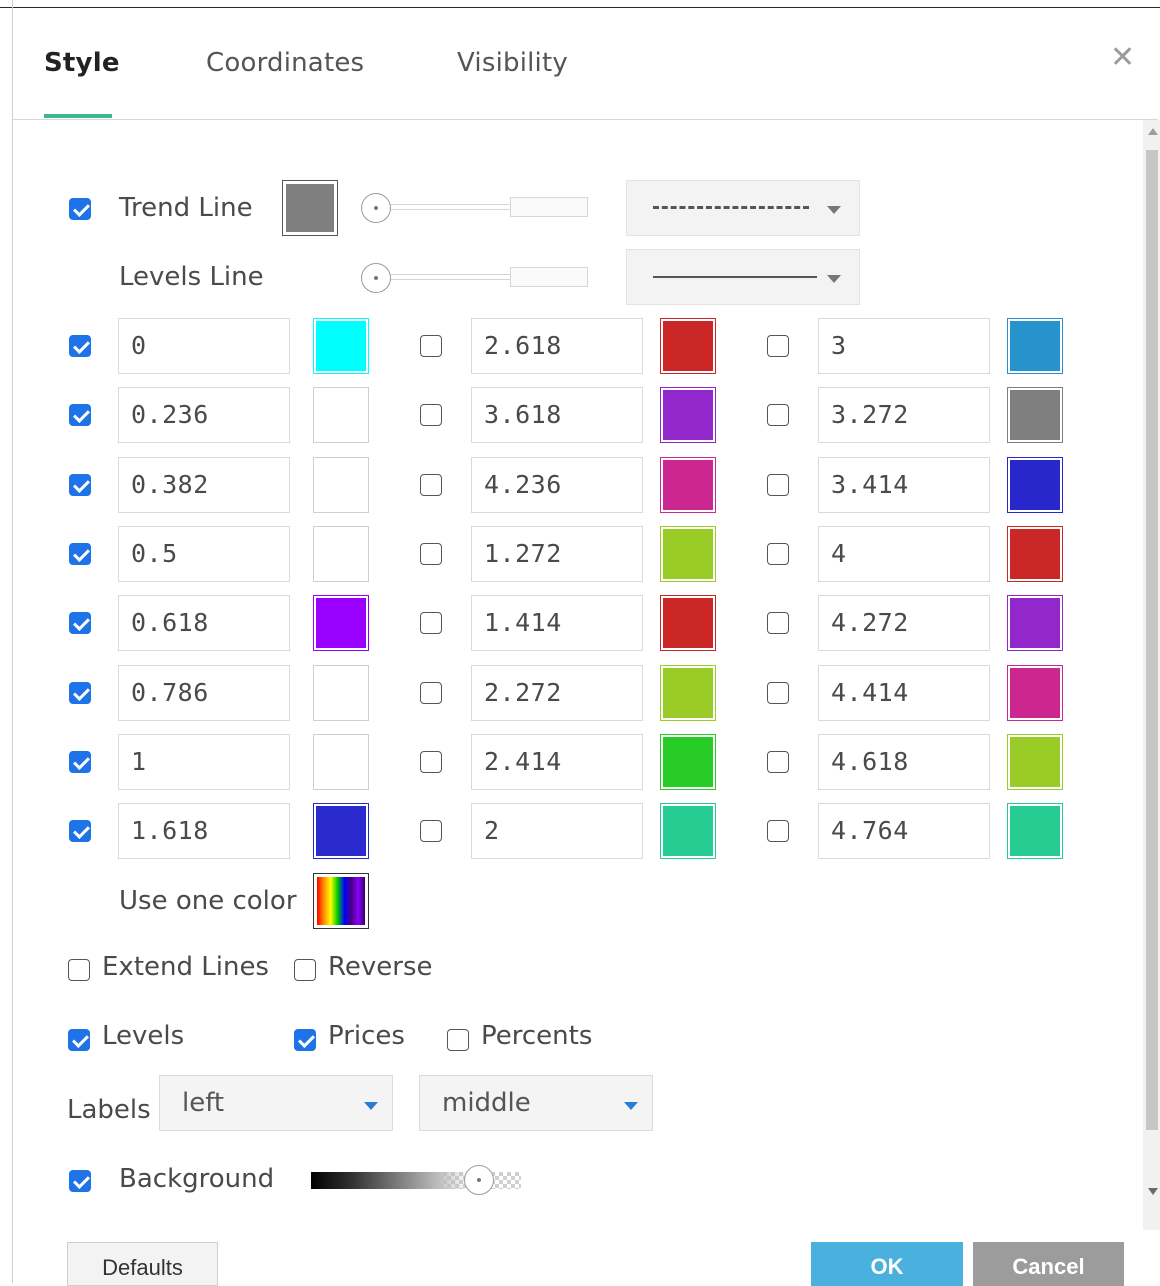 The image size is (1160, 1286). What do you see at coordinates (1122, 57) in the screenshot?
I see `close-icon: ✕` at bounding box center [1122, 57].